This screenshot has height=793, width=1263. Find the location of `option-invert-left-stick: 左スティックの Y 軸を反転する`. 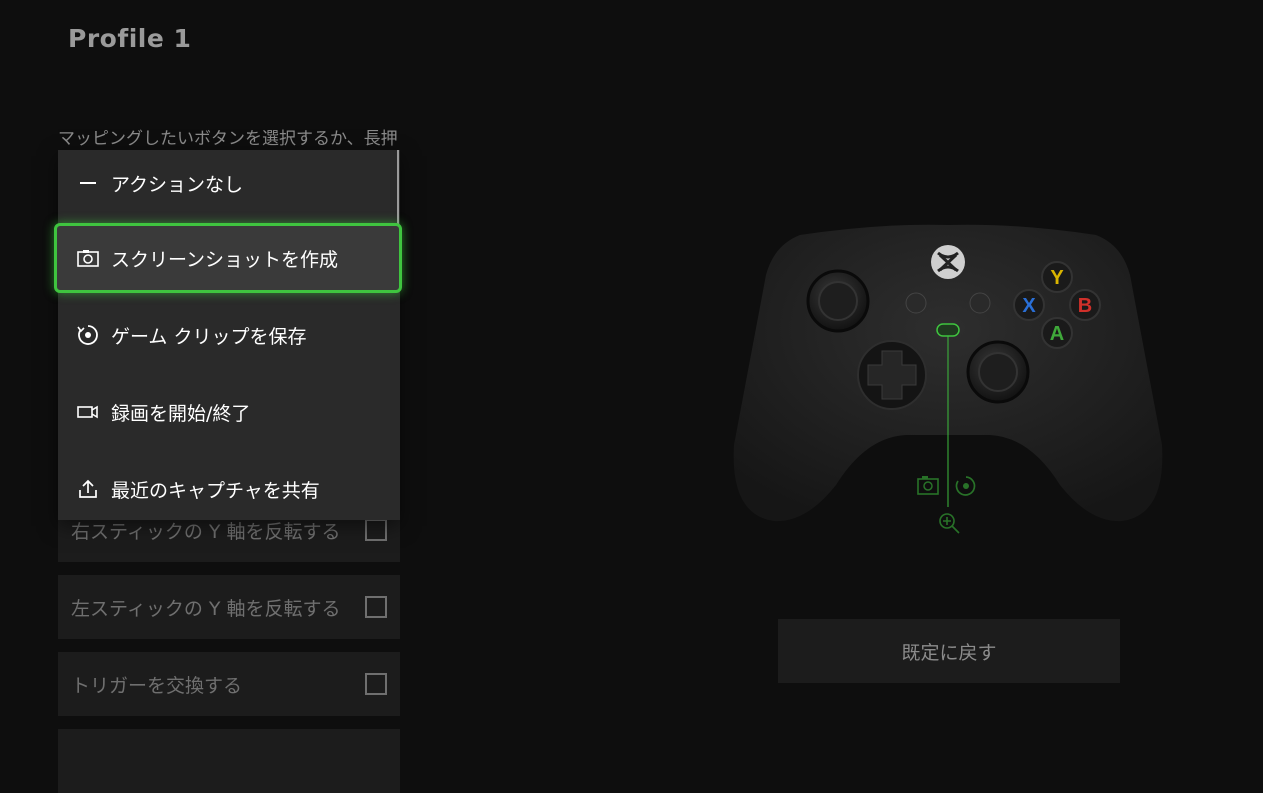

option-invert-left-stick: 左スティックの Y 軸を反転する is located at coordinates (229, 607).